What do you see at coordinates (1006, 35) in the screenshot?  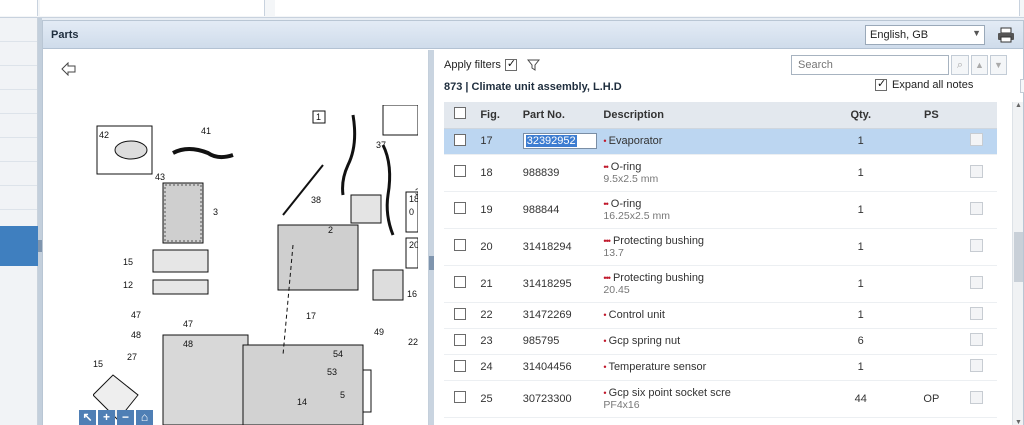 I see `printer-icon` at bounding box center [1006, 35].